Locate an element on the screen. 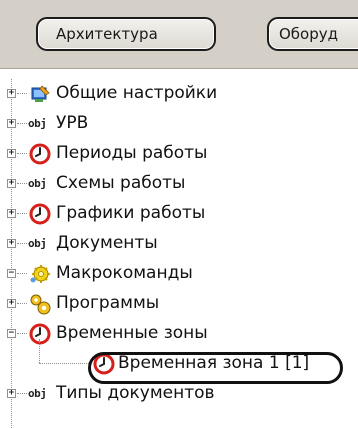  tree-item-label: Типы документов is located at coordinates (135, 393).